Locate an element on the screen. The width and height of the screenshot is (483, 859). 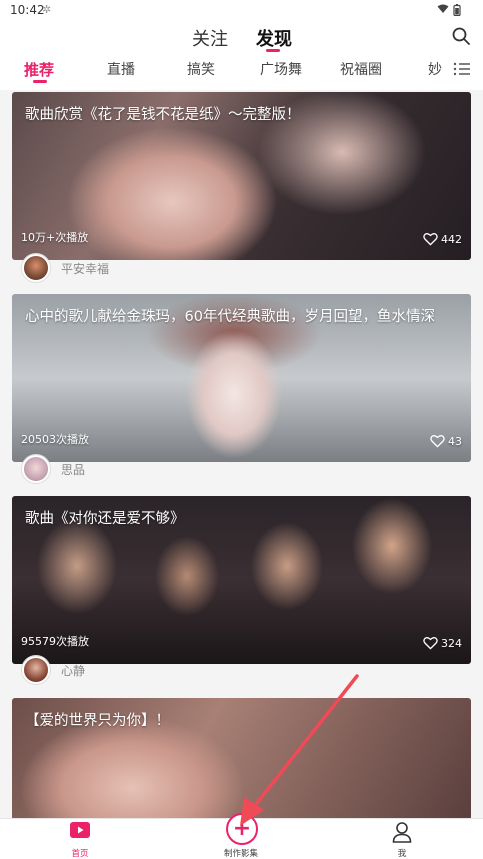
author-row: 平安幸福 is located at coordinates (65, 268).